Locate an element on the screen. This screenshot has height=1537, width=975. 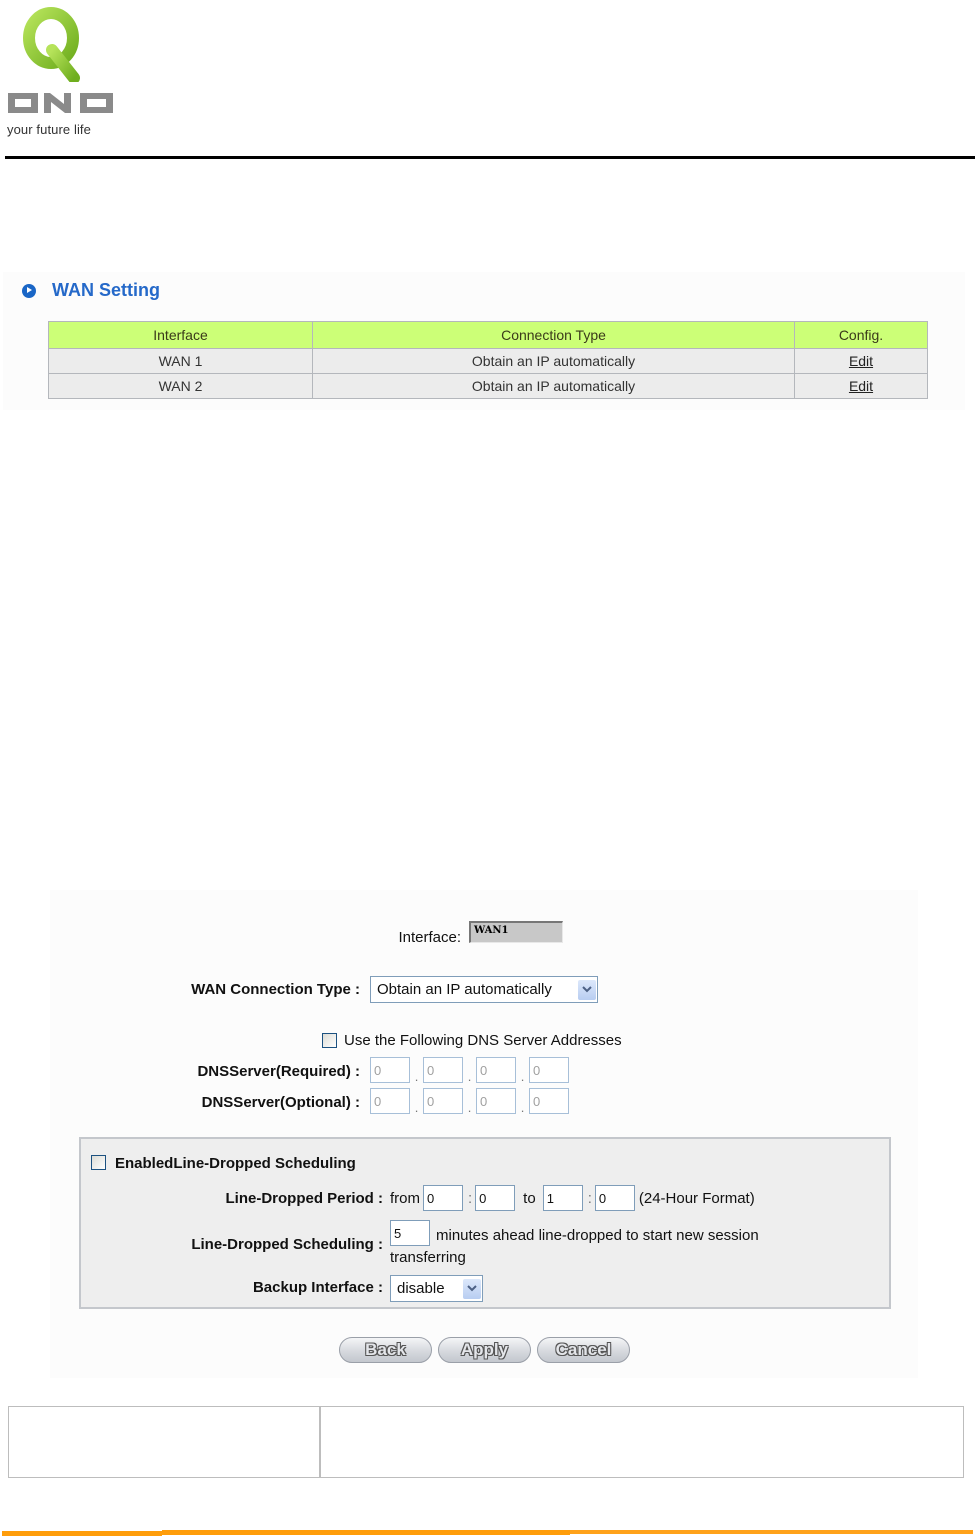
interface-field: WAN1 is located at coordinates (516, 932).